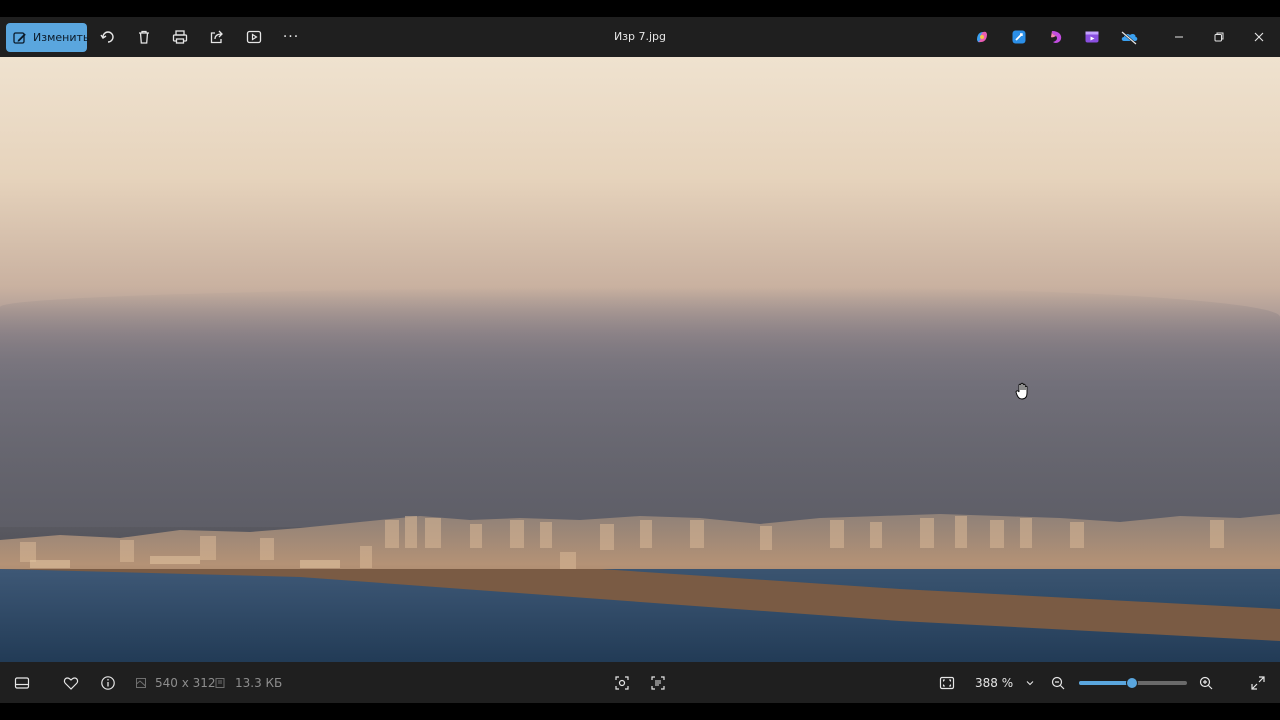  I want to click on minimize-icon, so click(1179, 37).